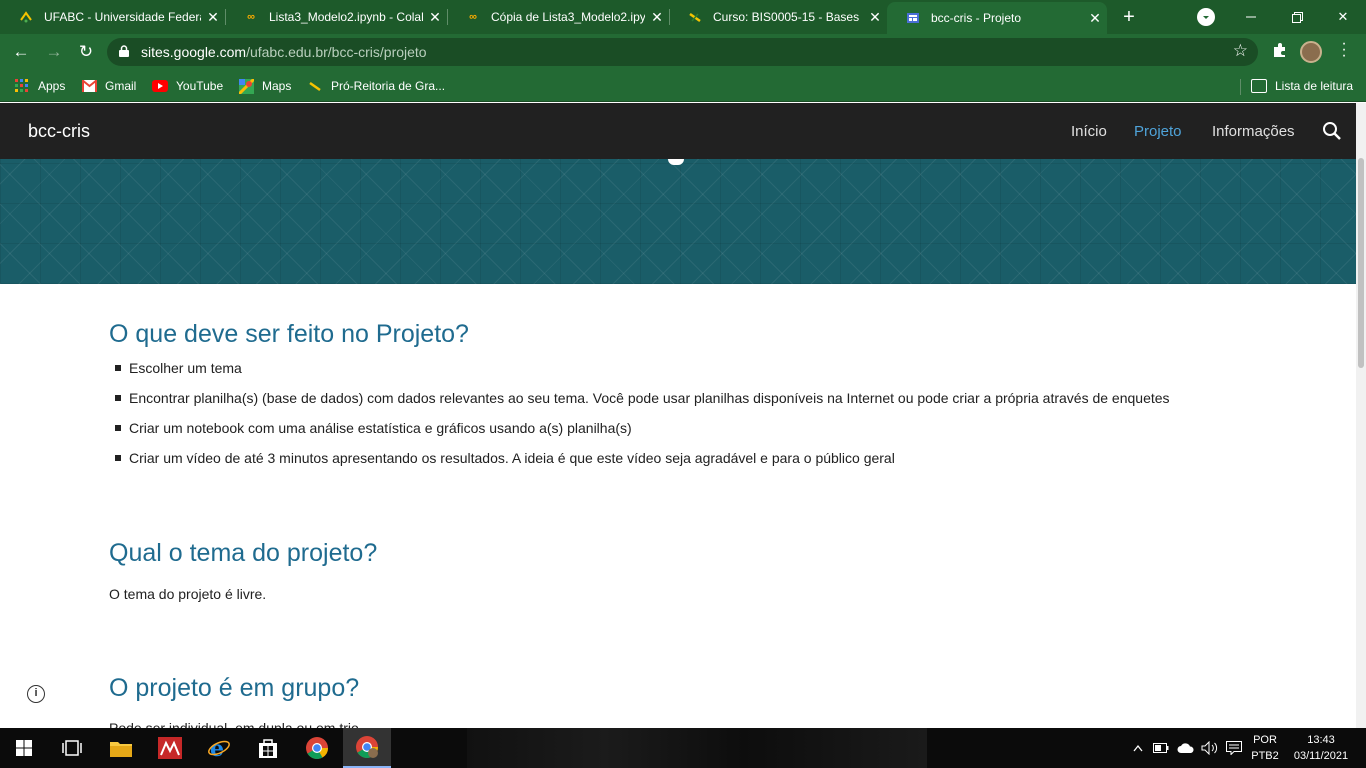  What do you see at coordinates (122, 17) in the screenshot?
I see `tab-title: UFABC - Universidade Federal` at bounding box center [122, 17].